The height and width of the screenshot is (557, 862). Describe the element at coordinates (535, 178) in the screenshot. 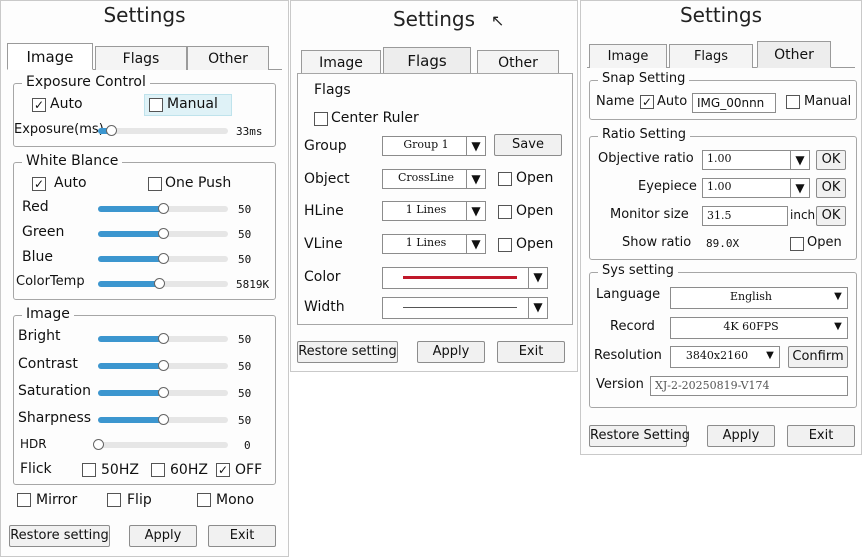

I see `object-open-label: Open` at that location.